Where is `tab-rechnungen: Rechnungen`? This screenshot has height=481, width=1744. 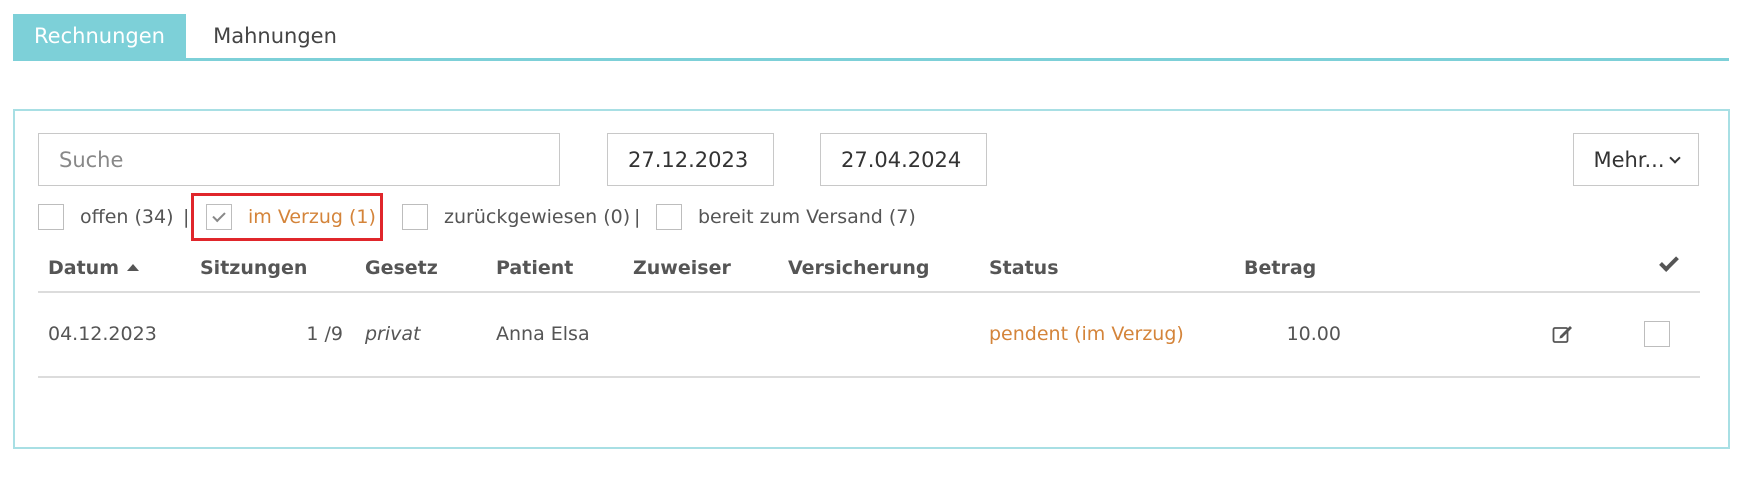
tab-rechnungen: Rechnungen is located at coordinates (99, 36).